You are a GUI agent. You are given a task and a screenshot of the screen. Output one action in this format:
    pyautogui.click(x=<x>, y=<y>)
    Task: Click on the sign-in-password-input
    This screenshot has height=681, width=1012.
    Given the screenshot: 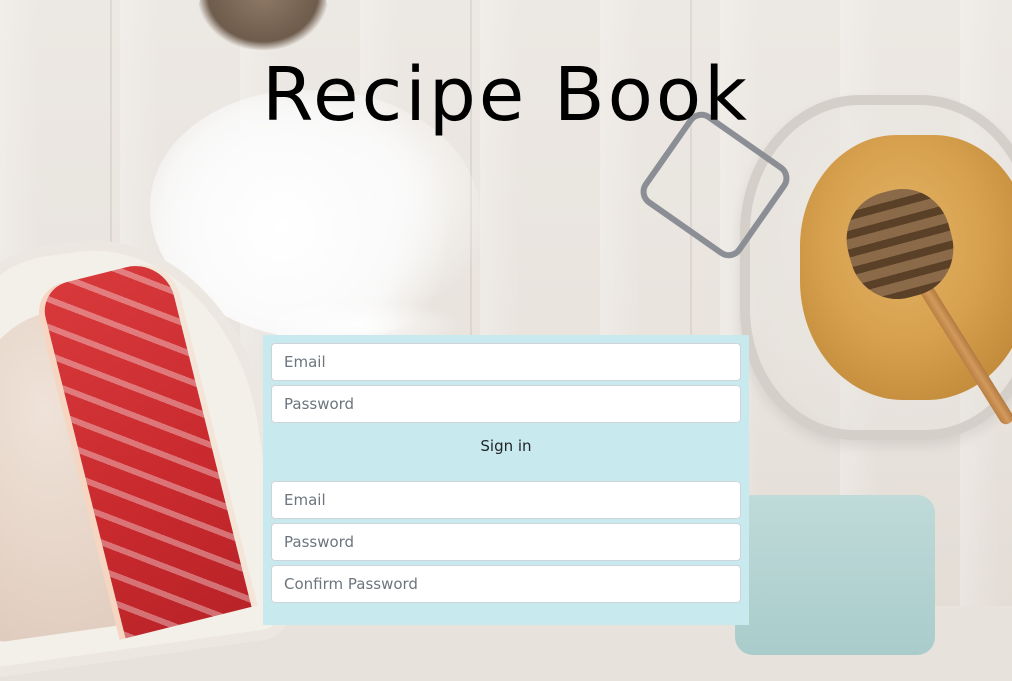 What is the action you would take?
    pyautogui.click(x=506, y=404)
    